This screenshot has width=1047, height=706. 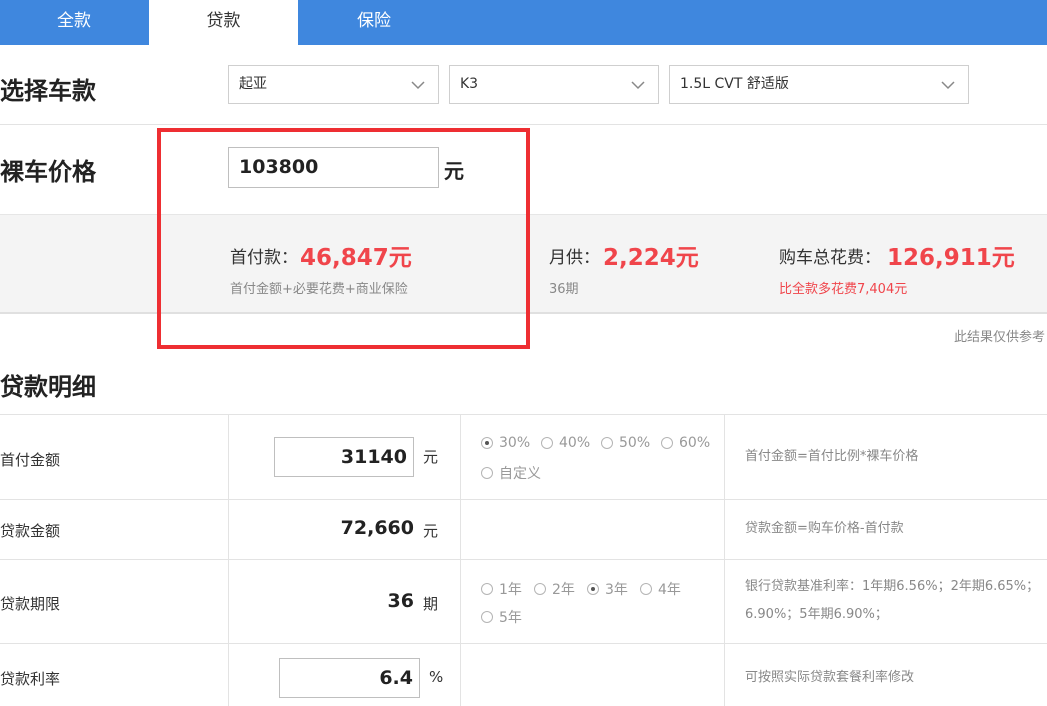 What do you see at coordinates (574, 258) in the screenshot?
I see `monthly-label: 月供：` at bounding box center [574, 258].